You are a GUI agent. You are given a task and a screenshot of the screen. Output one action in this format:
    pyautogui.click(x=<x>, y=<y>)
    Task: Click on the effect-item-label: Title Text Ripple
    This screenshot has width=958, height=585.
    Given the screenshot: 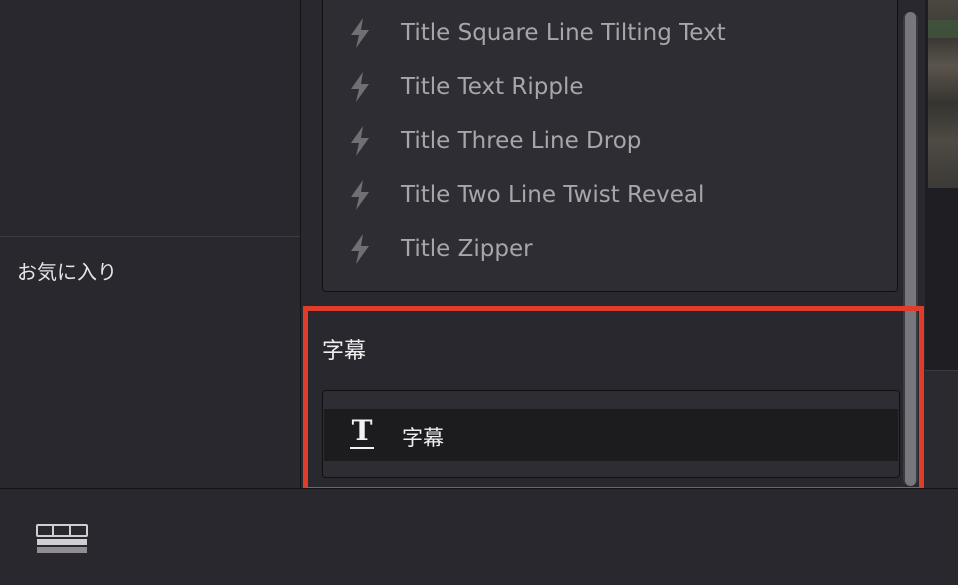 What is the action you would take?
    pyautogui.click(x=492, y=87)
    